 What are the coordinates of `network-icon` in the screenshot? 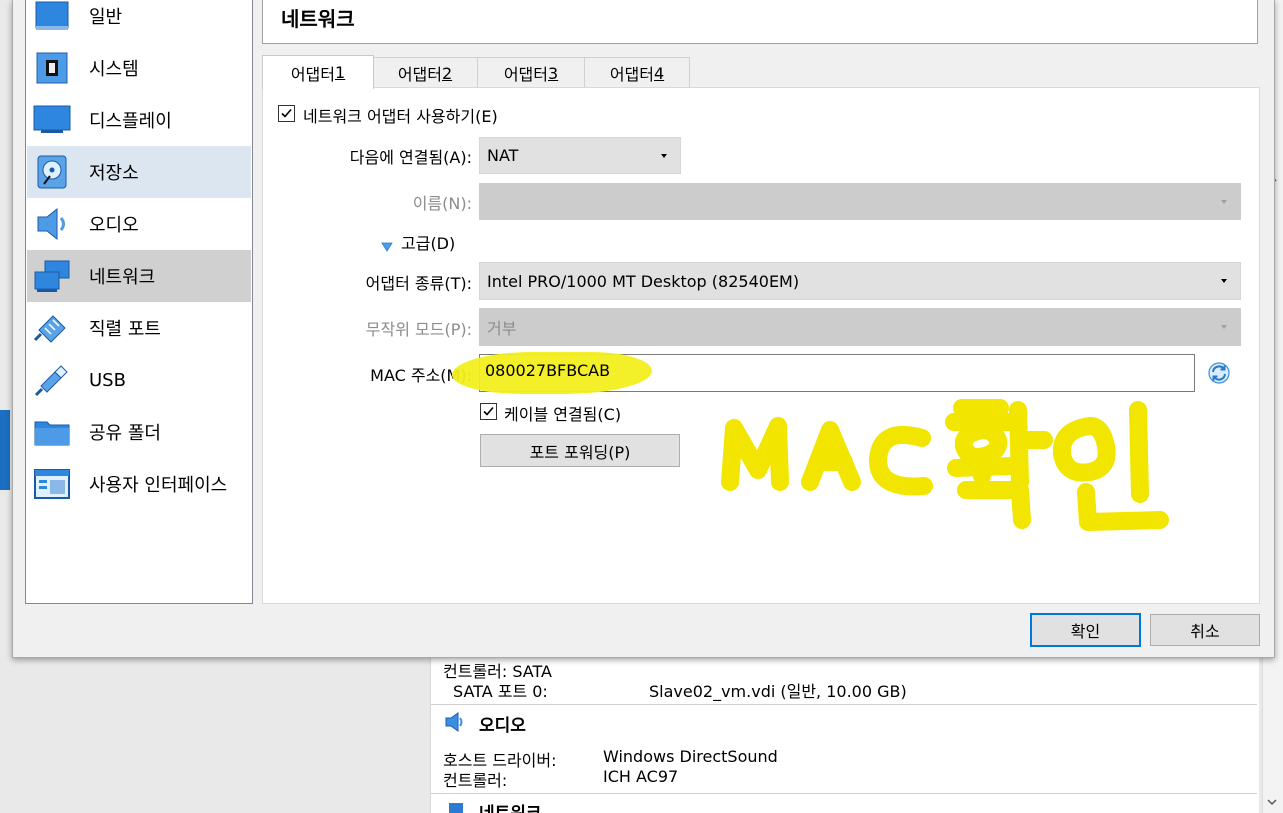 It's located at (52, 276).